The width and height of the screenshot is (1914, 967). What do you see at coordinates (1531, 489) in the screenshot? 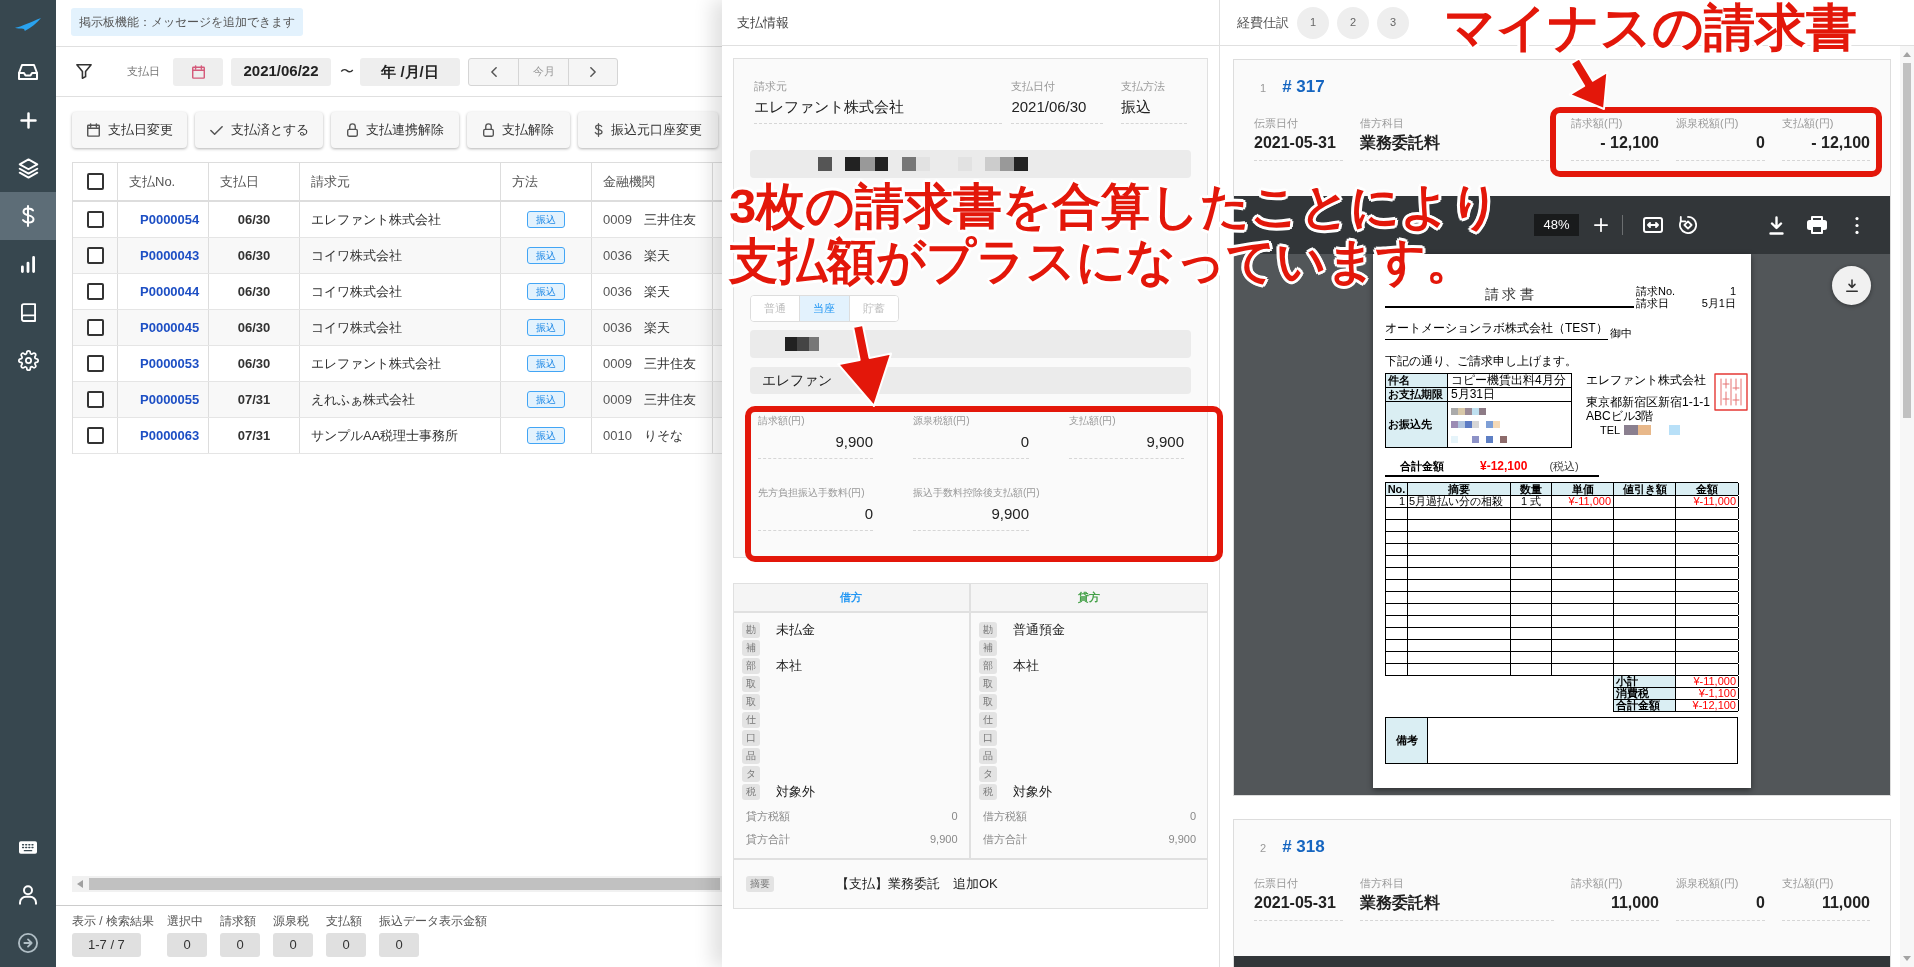
I see `column-header: 数量` at bounding box center [1531, 489].